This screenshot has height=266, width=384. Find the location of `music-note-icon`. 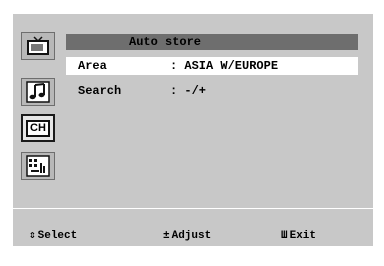

music-note-icon is located at coordinates (38, 92).